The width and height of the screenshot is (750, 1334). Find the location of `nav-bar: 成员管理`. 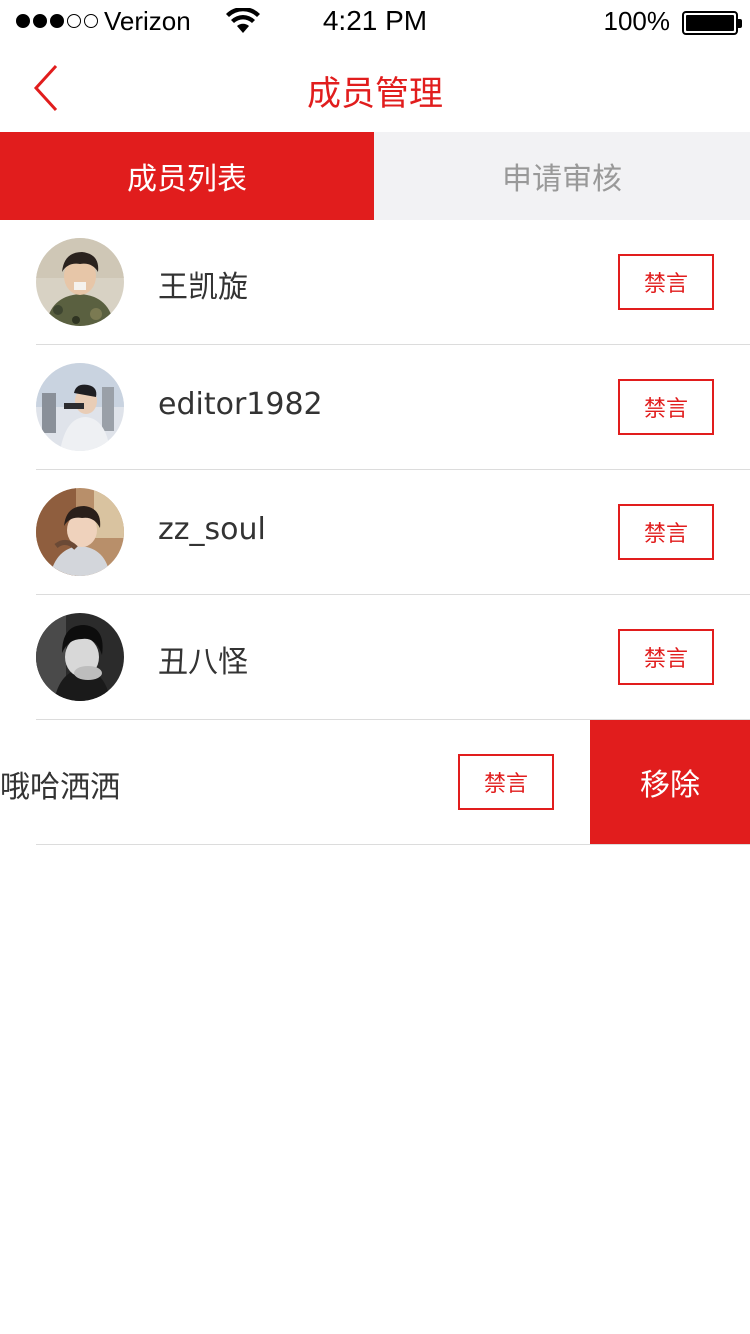

nav-bar: 成员管理 is located at coordinates (375, 88).